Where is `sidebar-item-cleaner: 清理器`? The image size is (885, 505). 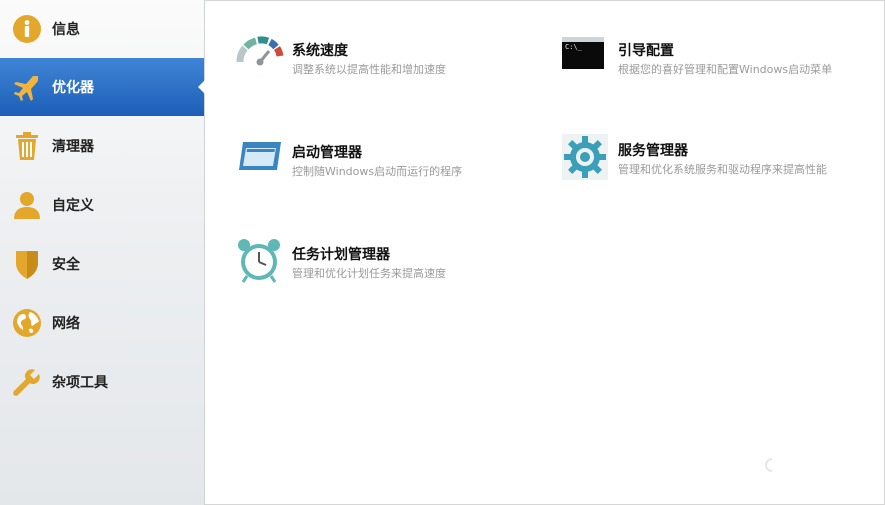
sidebar-item-cleaner: 清理器 is located at coordinates (102, 146).